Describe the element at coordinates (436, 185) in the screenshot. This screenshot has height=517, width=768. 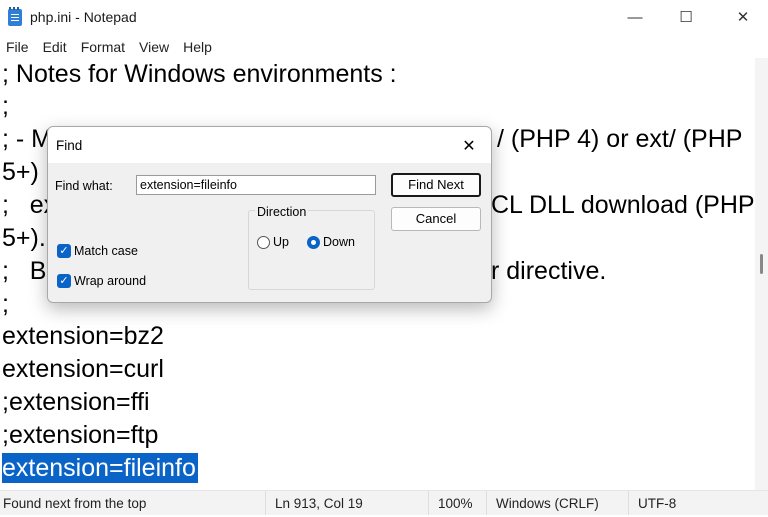
I see `find-next-button: Find Next` at that location.